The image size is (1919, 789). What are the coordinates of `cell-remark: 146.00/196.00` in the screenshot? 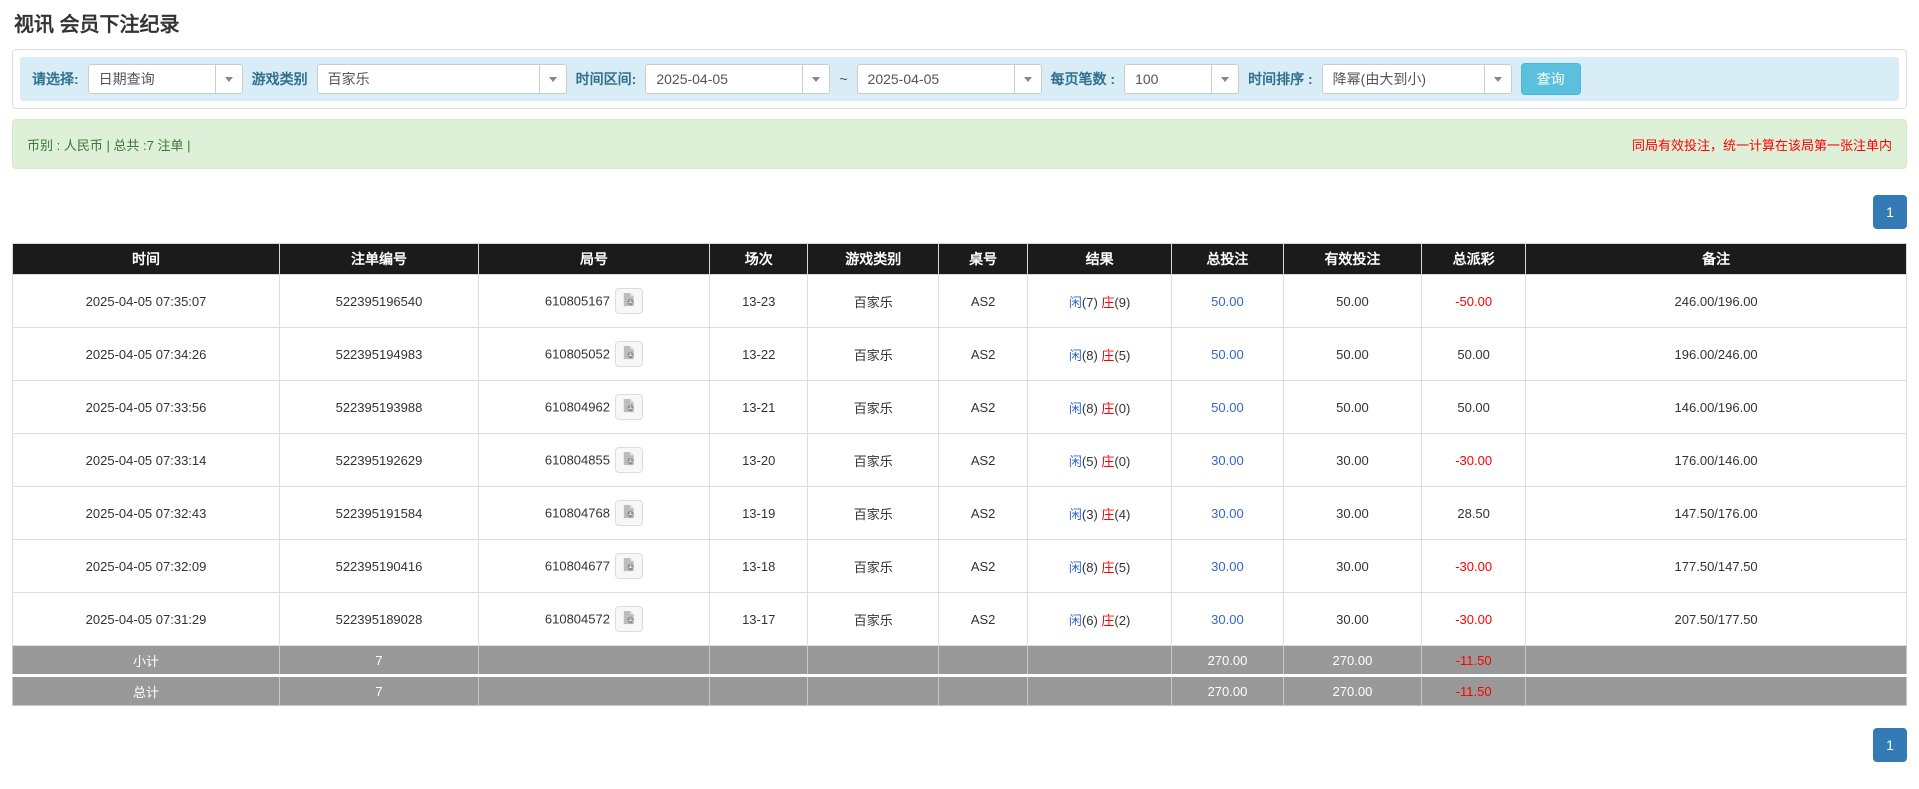 It's located at (1716, 407).